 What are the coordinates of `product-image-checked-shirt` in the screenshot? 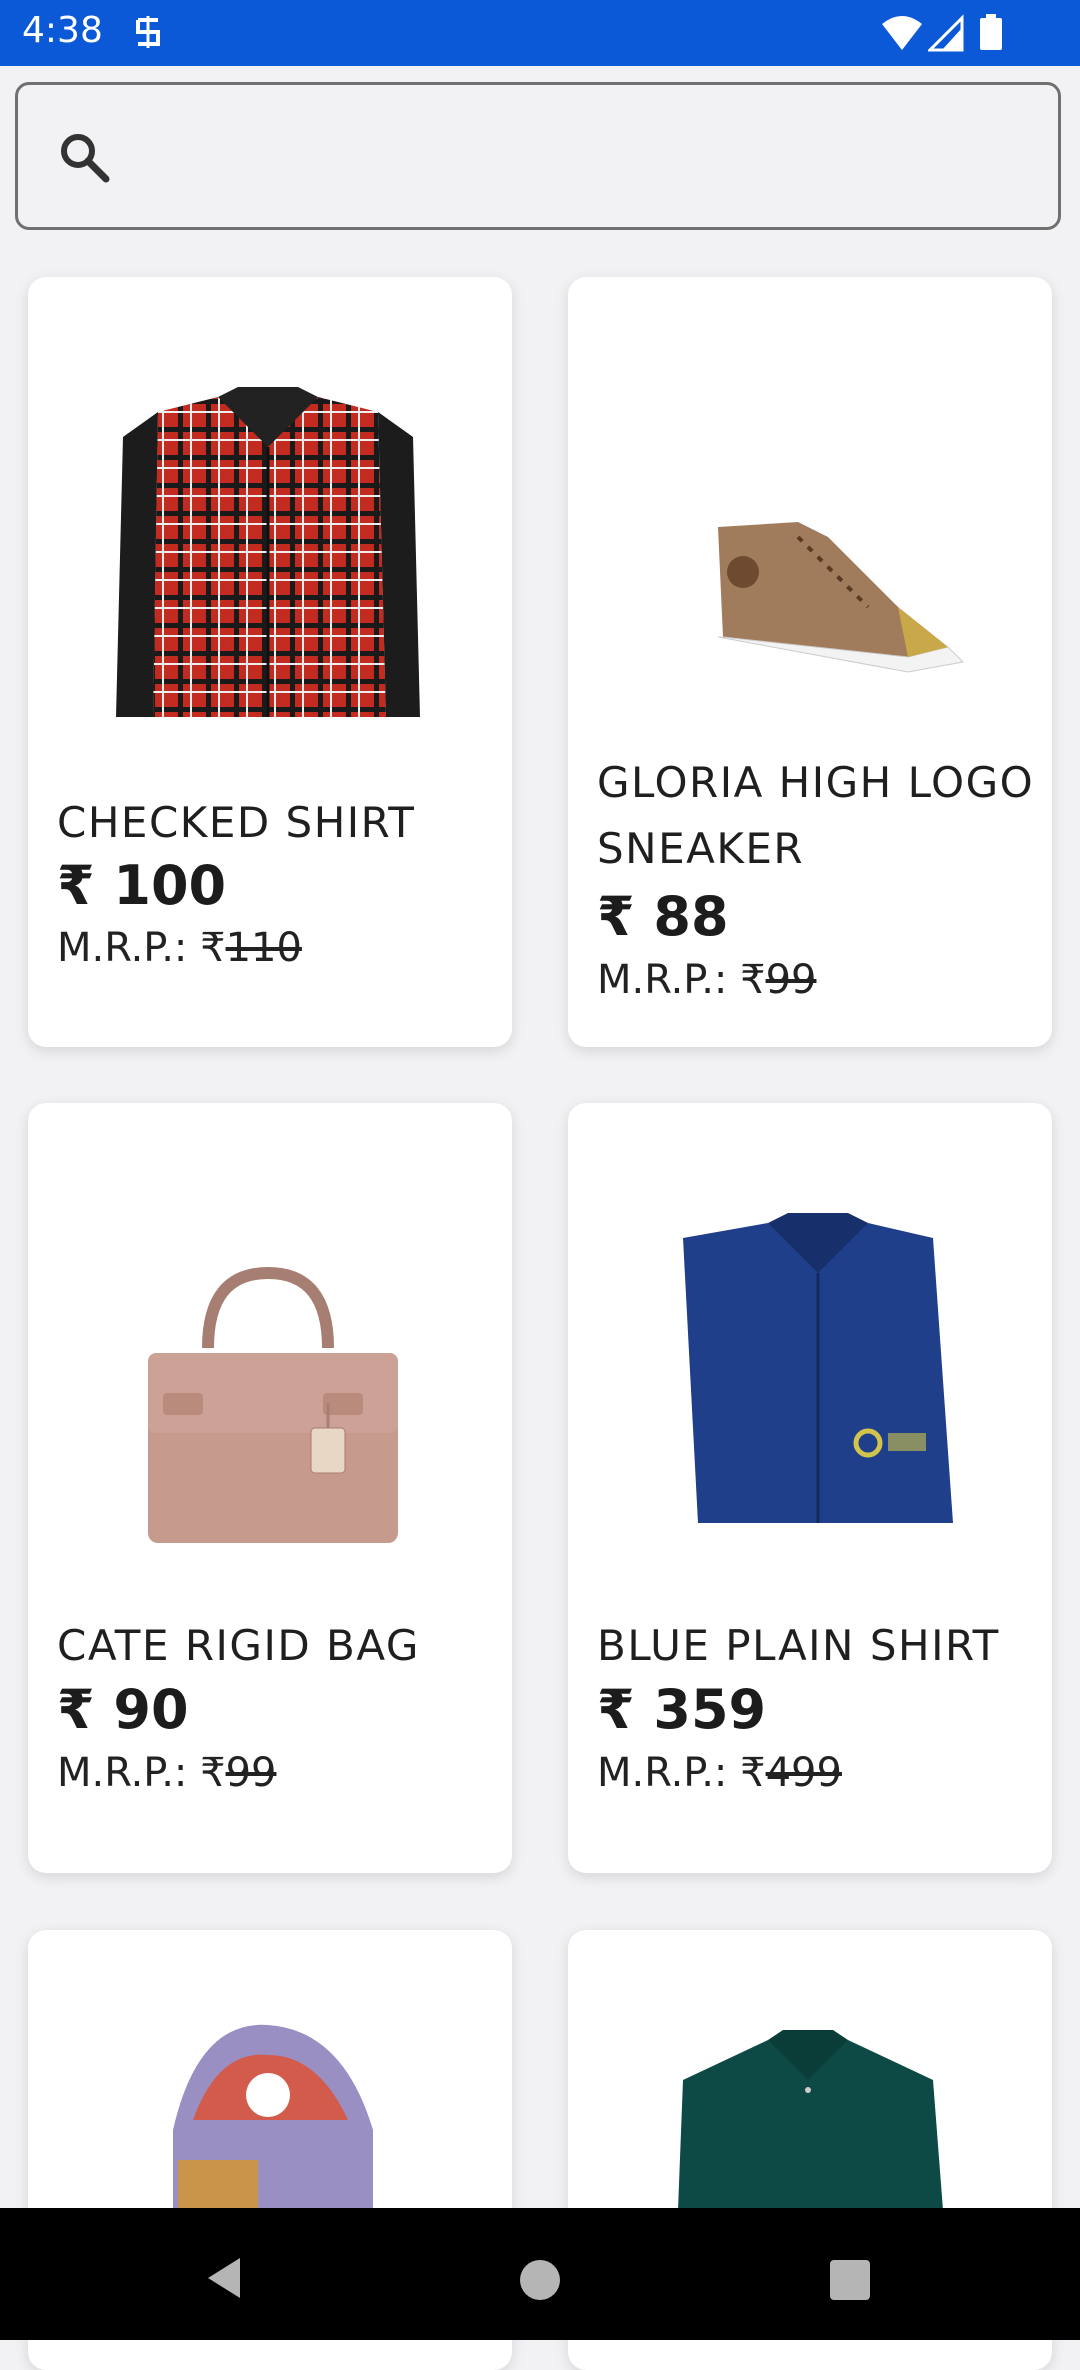 It's located at (268, 552).